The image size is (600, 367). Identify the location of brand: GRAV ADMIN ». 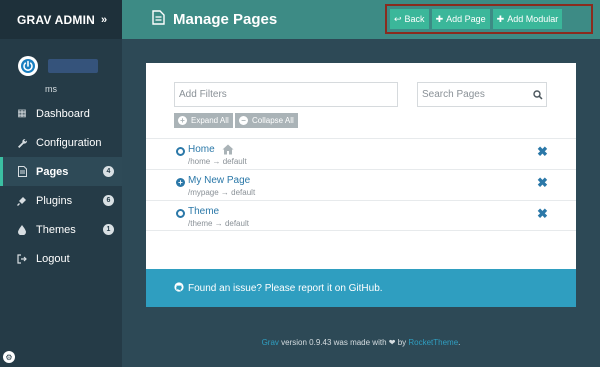
(61, 19).